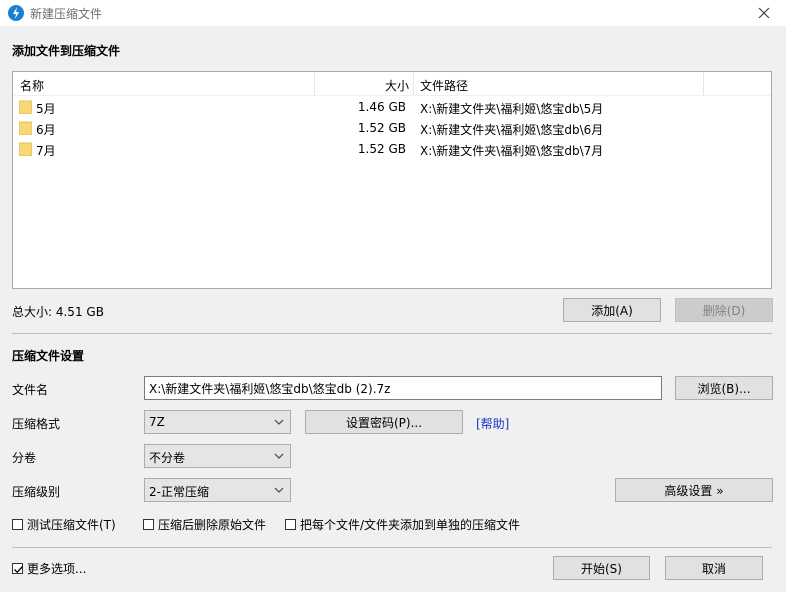 This screenshot has width=786, height=592. Describe the element at coordinates (46, 151) in the screenshot. I see `file-name: 7月` at that location.